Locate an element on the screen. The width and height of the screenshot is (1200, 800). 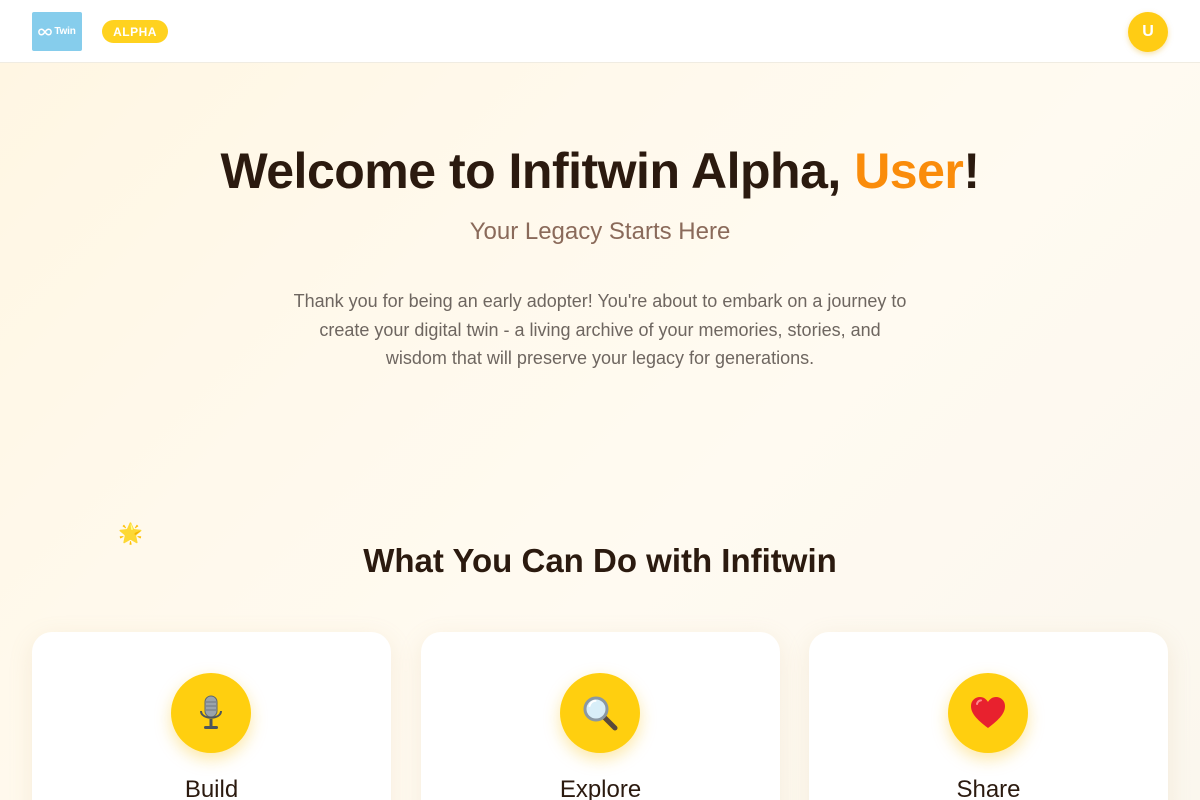
magnifier-icon is located at coordinates (600, 713).